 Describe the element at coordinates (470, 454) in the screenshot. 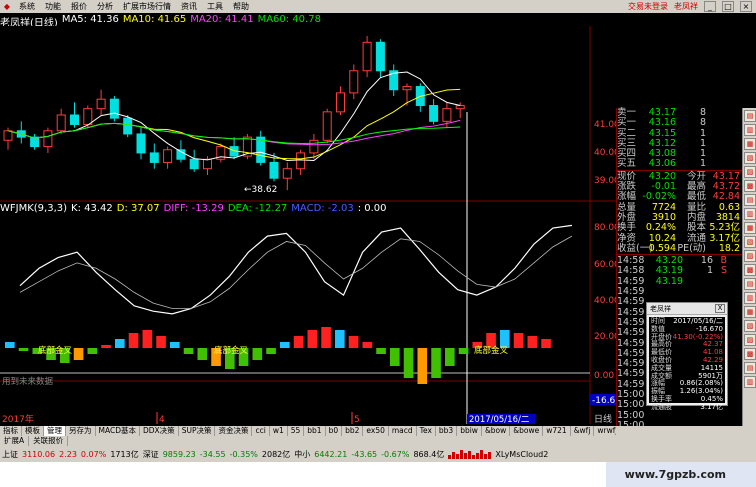

I see `market-breadth-bars` at that location.